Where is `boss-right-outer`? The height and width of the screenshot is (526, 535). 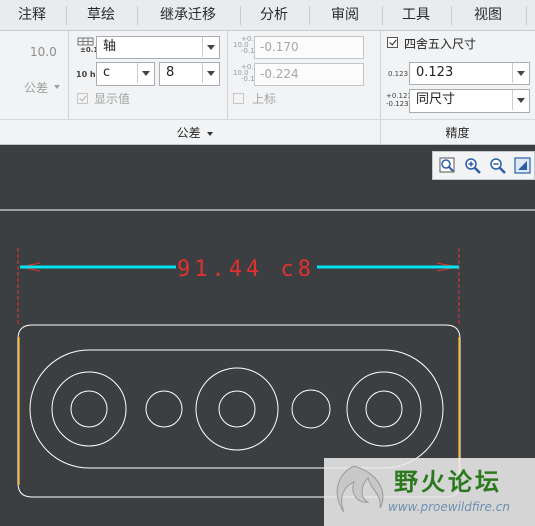 boss-right-outer is located at coordinates (384, 409).